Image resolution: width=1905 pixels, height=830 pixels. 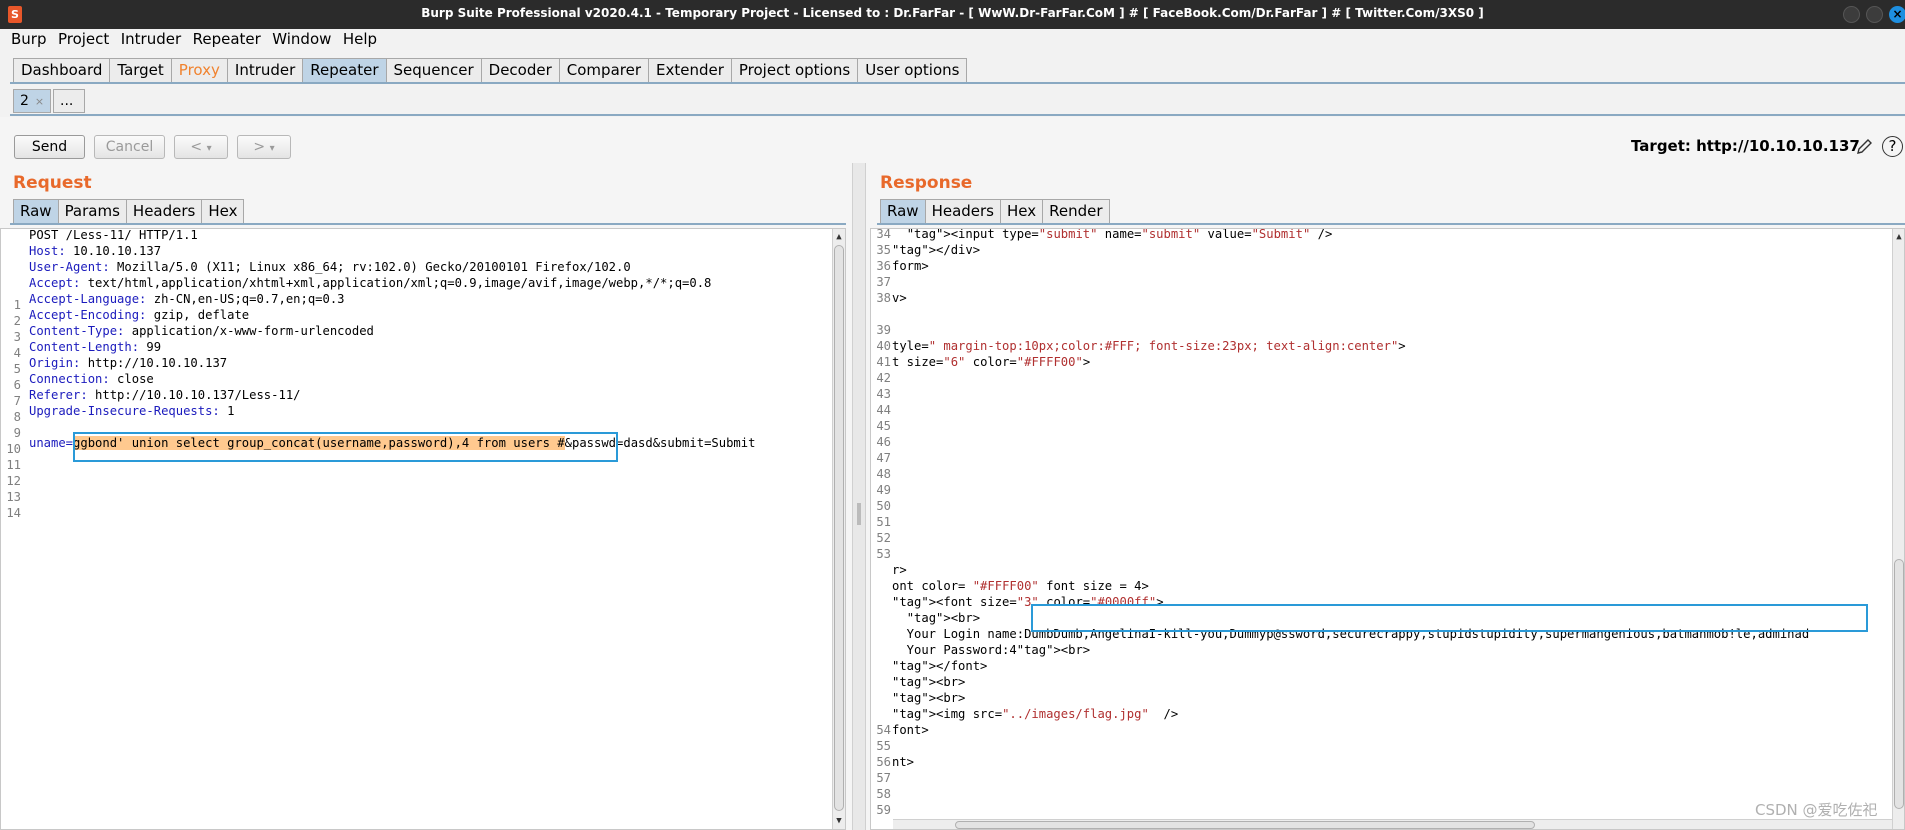 I want to click on request-line: Referer: http://10.10.10.137/Less-11/, so click(x=165, y=395).